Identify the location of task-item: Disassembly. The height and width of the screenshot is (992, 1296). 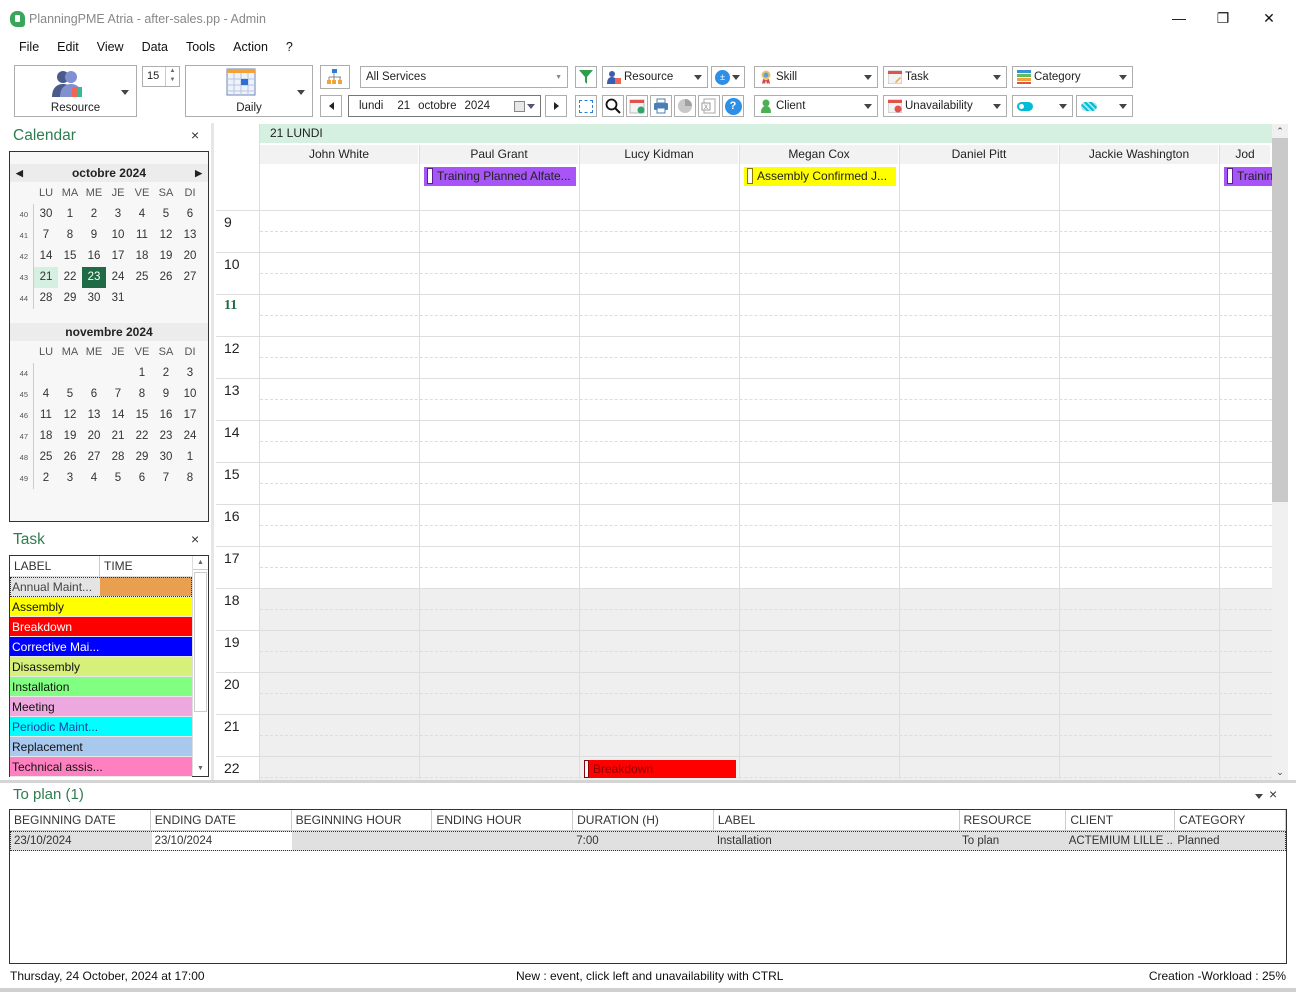
(101, 667).